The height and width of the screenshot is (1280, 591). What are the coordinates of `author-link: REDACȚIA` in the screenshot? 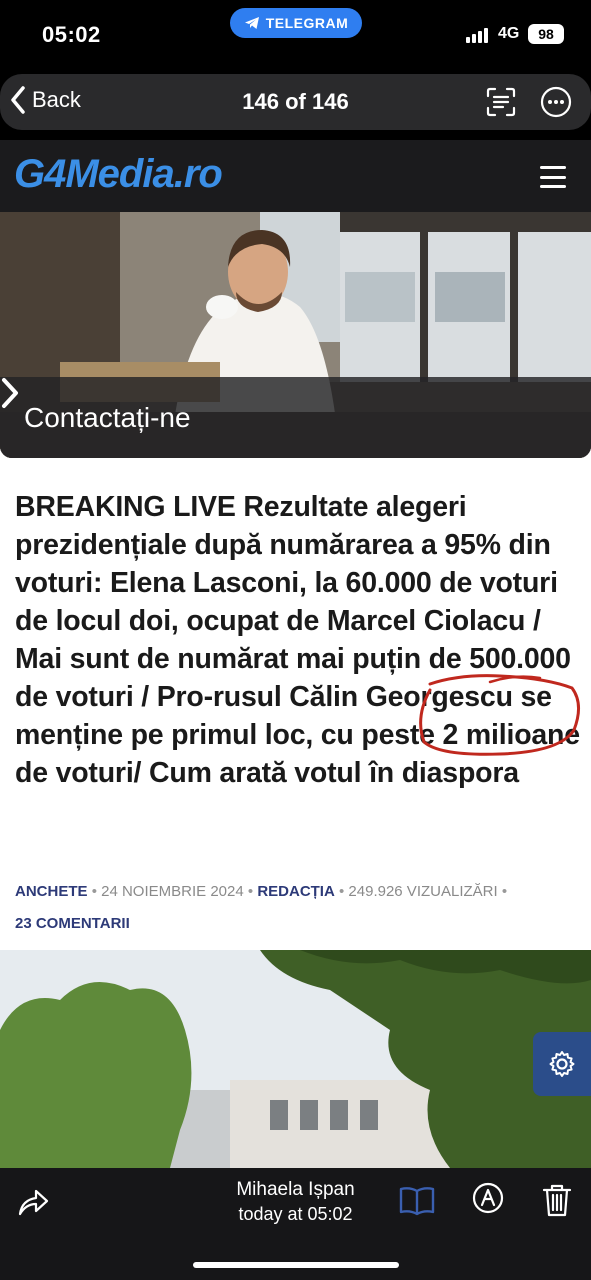 It's located at (296, 891).